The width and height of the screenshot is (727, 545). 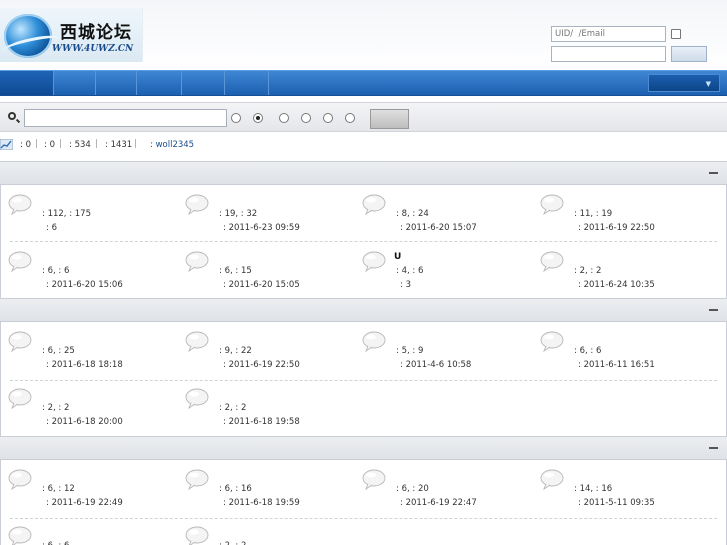 I want to click on forum-last-post: : 2011-6-19 22:49, so click(x=84, y=503).